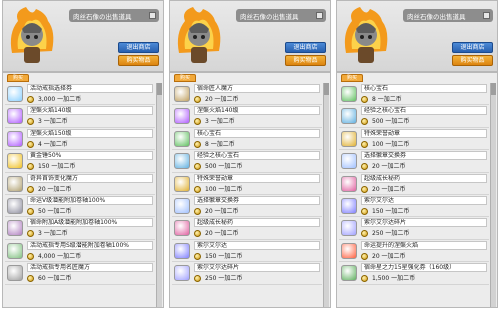  I want to click on npc-portrait-icon, so click(199, 35).